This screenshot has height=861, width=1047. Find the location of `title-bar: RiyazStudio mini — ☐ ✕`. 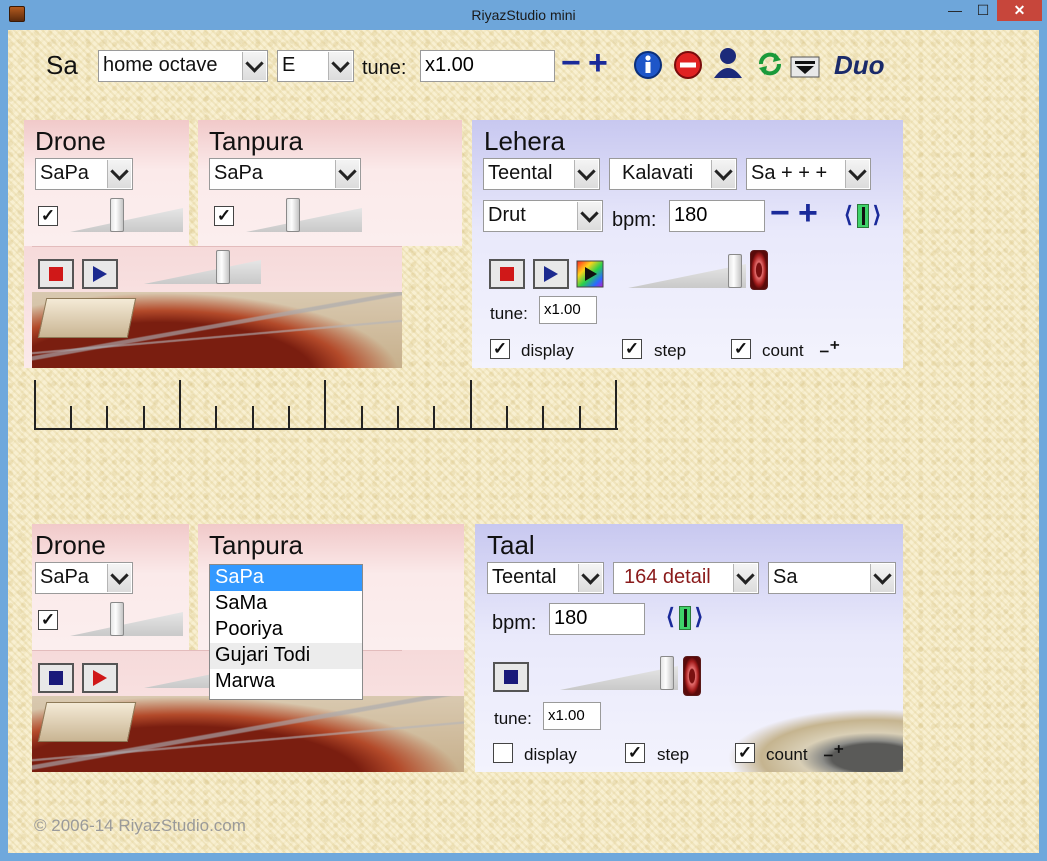

title-bar: RiyazStudio mini — ☐ ✕ is located at coordinates (523, 15).